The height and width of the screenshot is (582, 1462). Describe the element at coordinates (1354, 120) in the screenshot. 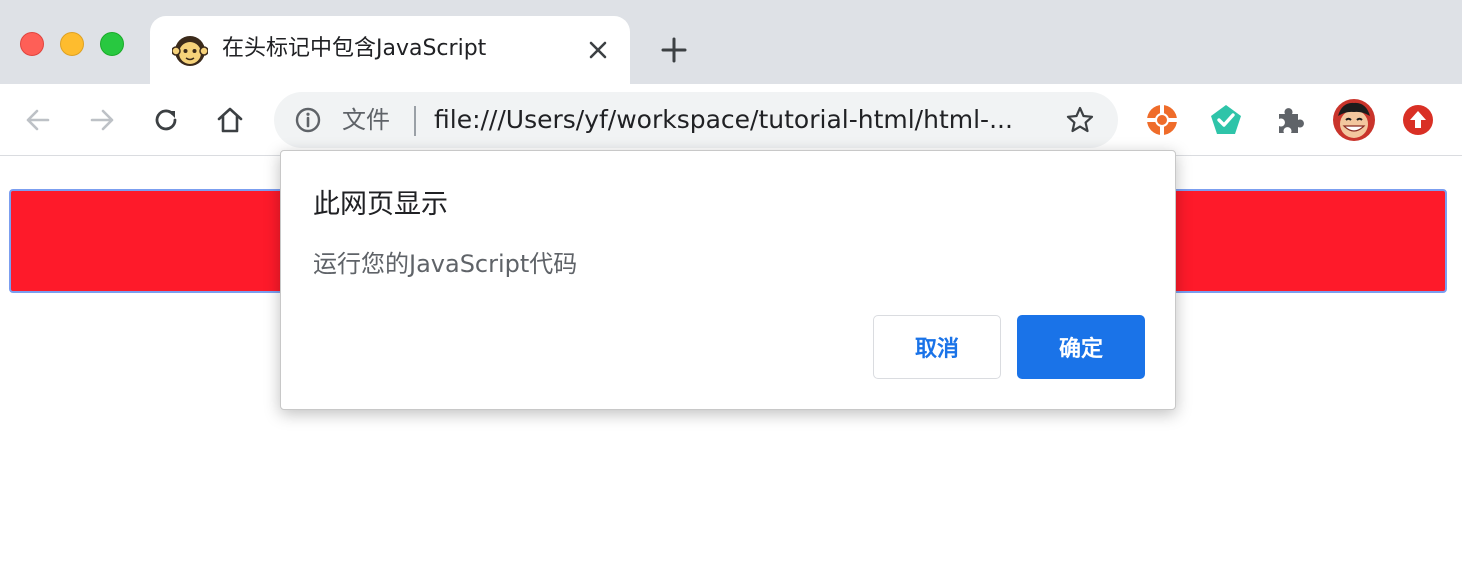

I see `profile-avatar` at that location.